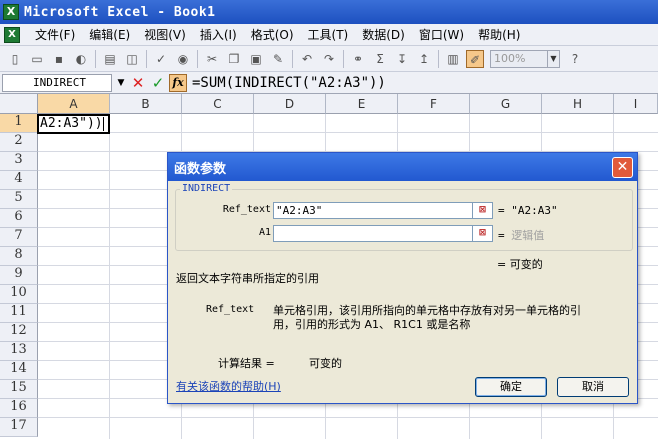  Describe the element at coordinates (380, 59) in the screenshot. I see `autosum-icon: Σ` at that location.